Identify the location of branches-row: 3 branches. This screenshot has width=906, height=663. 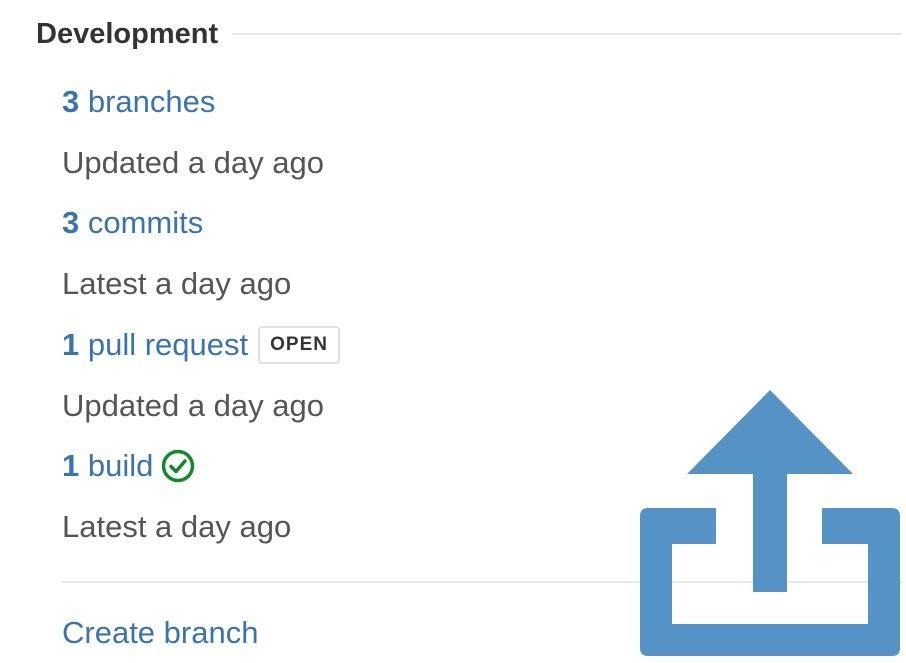
(138, 102).